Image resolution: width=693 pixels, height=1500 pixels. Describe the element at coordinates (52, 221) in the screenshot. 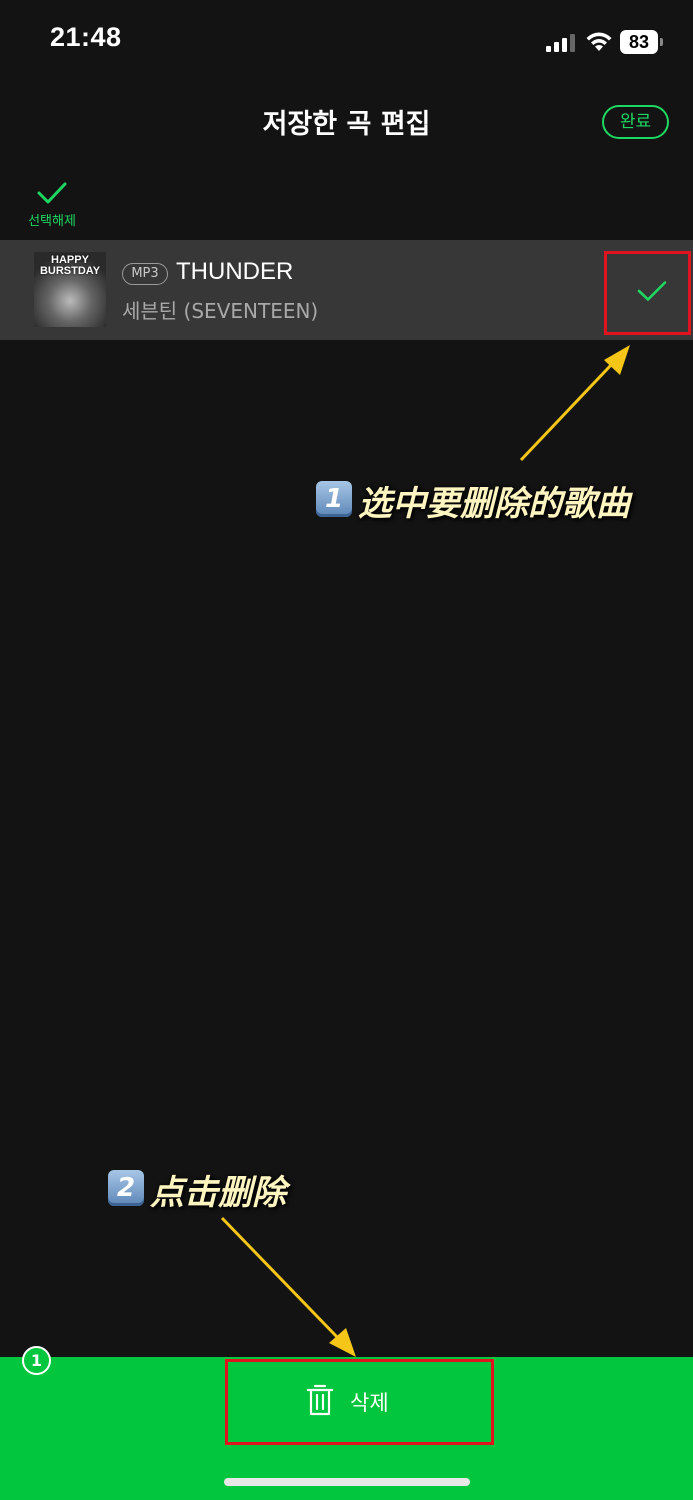

I see `deselect-all-label: 선택해제` at that location.